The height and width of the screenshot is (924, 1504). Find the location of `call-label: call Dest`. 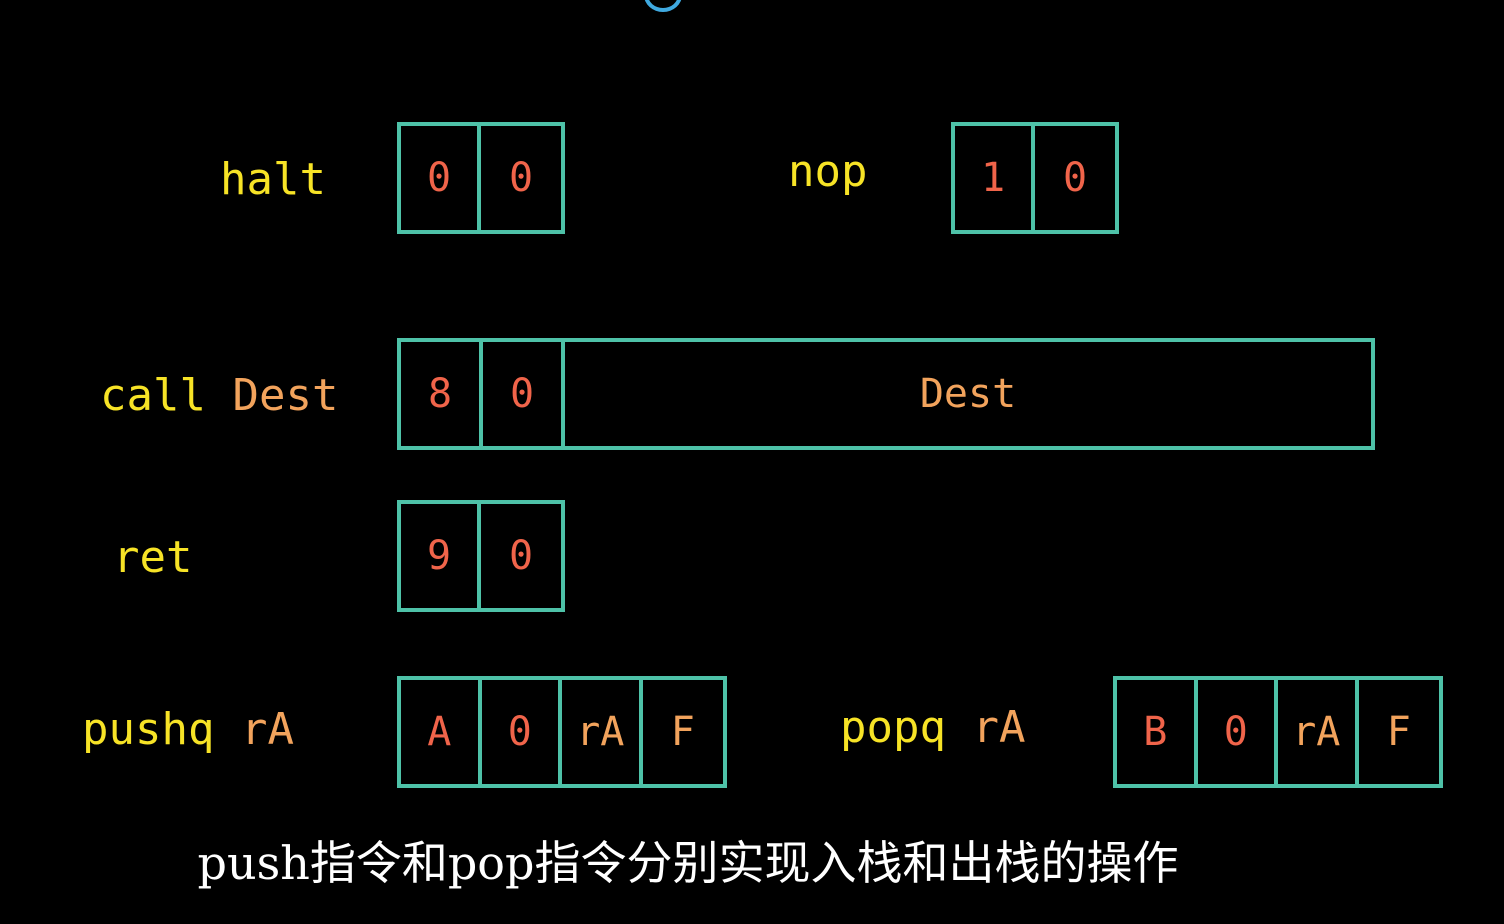

call-label: call Dest is located at coordinates (219, 396).